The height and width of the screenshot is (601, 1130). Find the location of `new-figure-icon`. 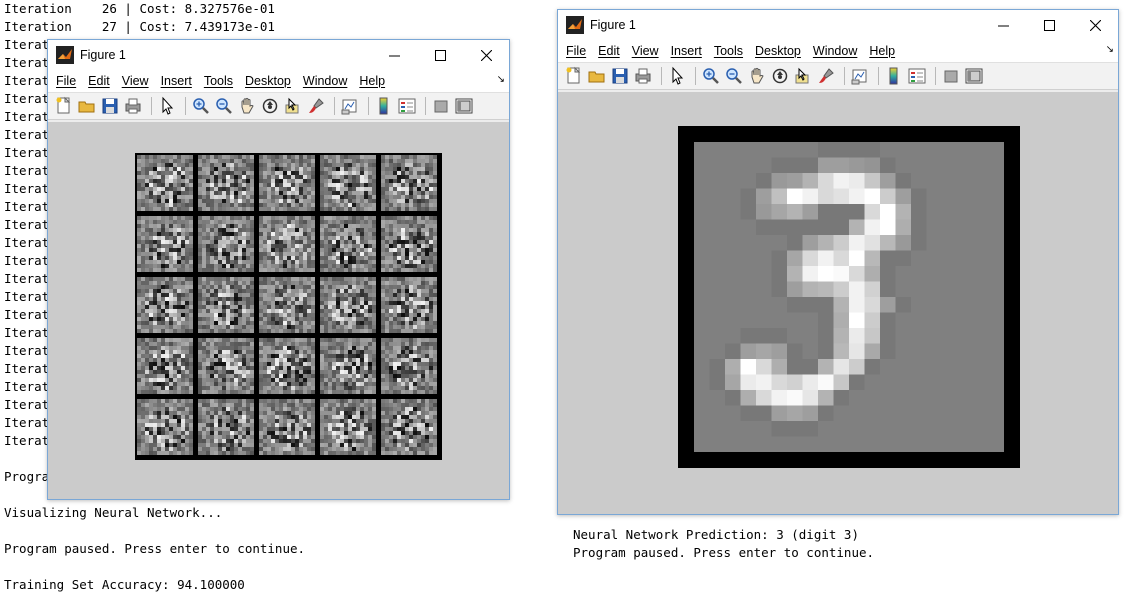

new-figure-icon is located at coordinates (573, 75).